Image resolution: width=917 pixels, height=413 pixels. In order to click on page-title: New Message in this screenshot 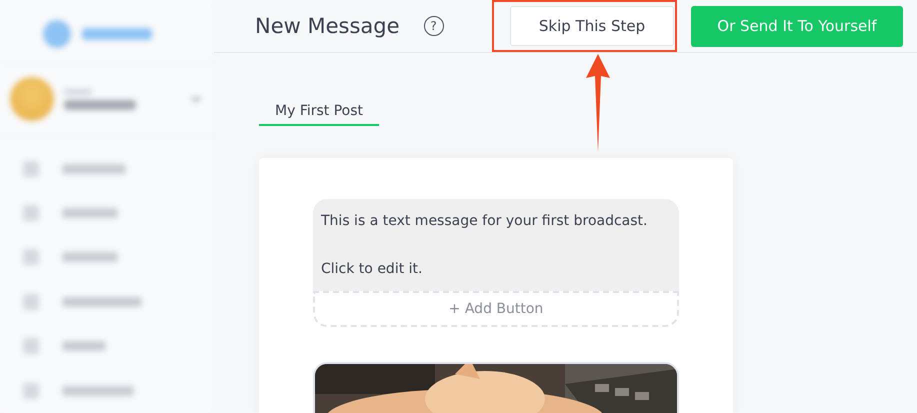, I will do `click(327, 26)`.